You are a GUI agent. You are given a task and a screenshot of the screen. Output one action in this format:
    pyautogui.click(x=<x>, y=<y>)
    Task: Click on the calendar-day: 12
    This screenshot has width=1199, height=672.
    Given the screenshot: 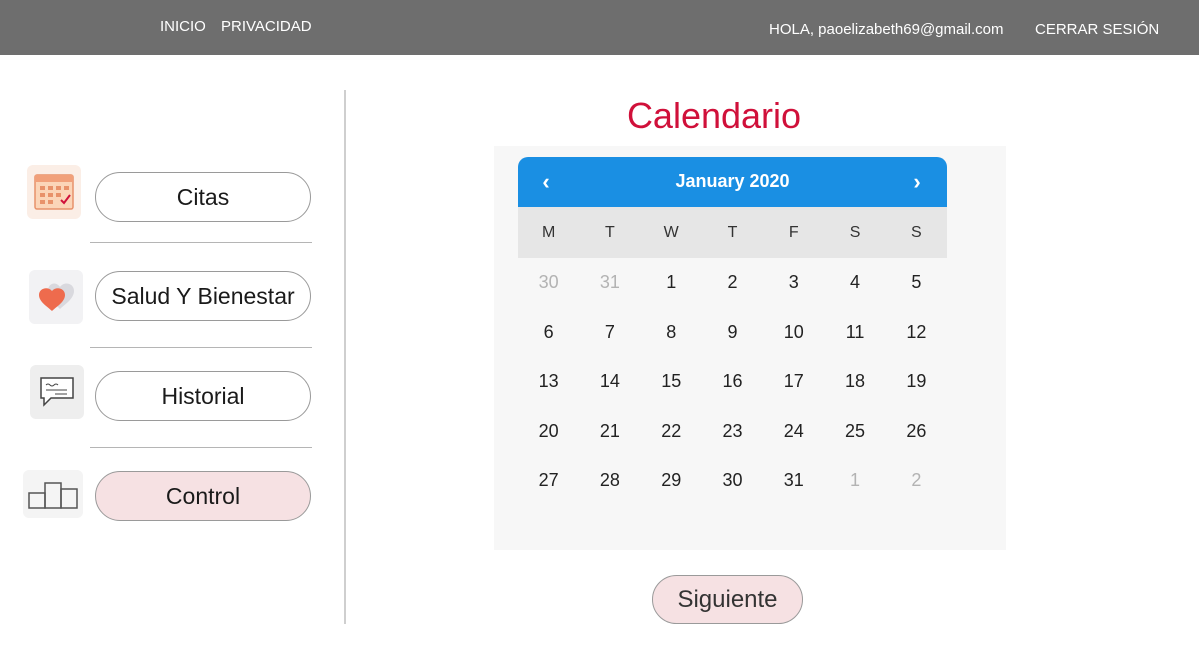 What is the action you would take?
    pyautogui.click(x=916, y=333)
    